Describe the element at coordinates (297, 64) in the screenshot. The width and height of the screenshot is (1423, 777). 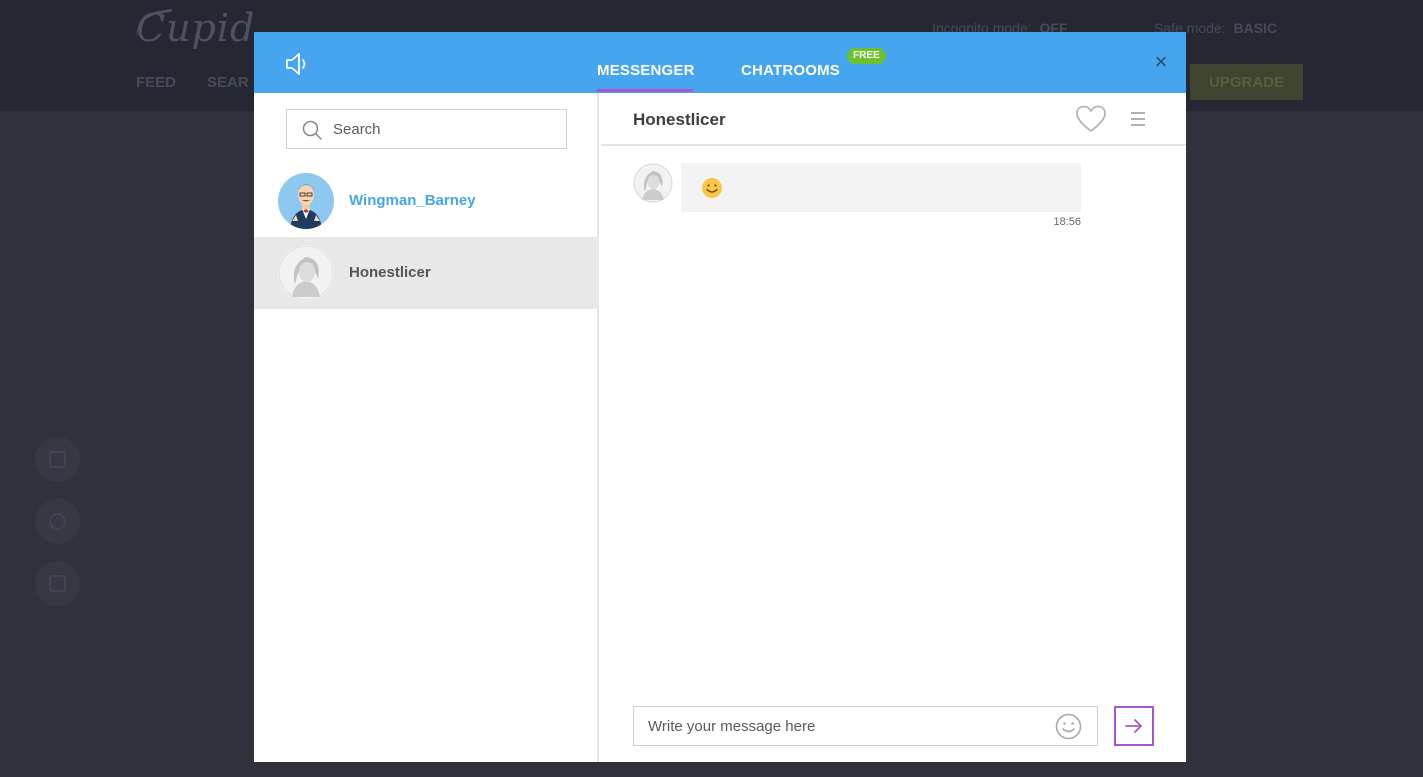
I see `speaker-icon` at that location.